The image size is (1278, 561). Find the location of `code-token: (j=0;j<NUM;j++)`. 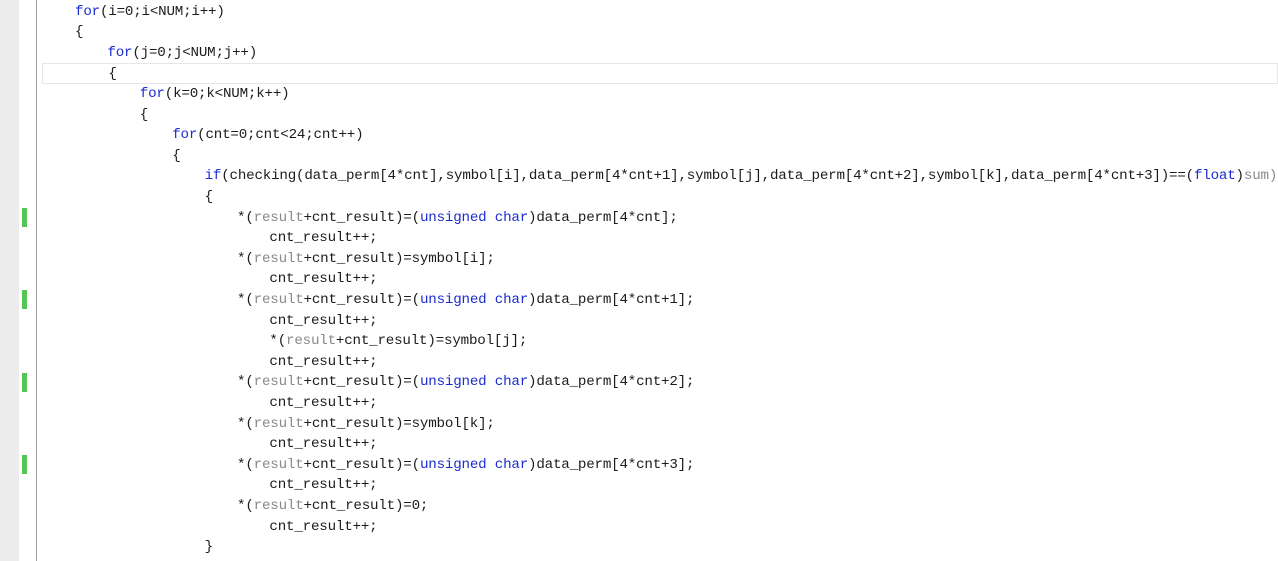

code-token: (j=0;j<NUM;j++) is located at coordinates (195, 52).